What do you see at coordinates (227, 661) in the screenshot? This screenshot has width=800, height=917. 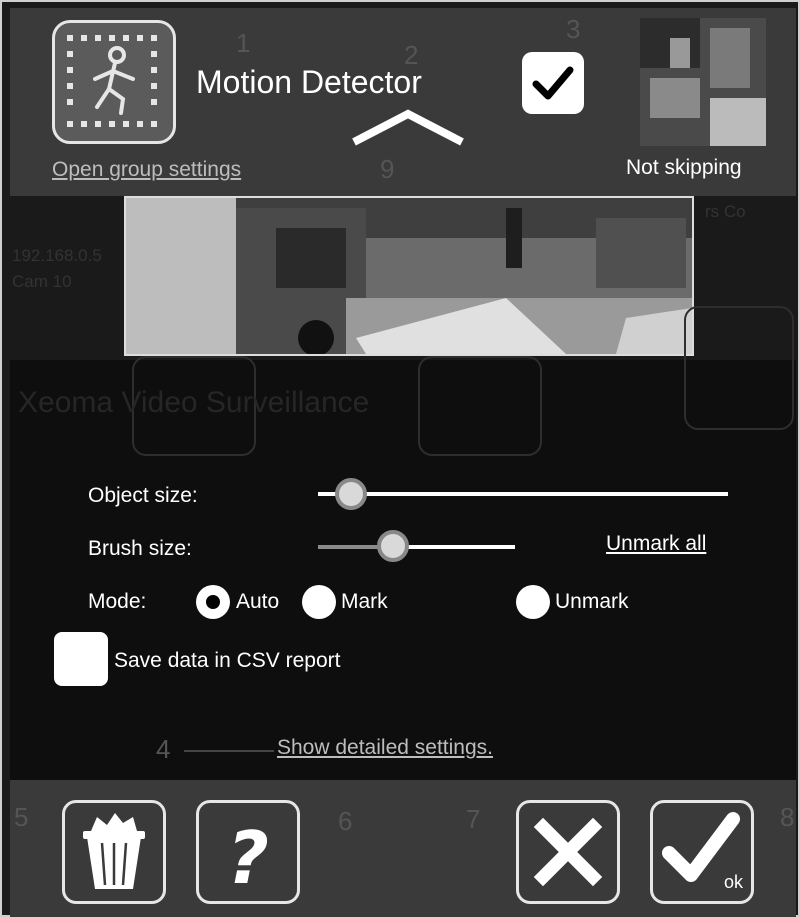 I see `csv-report-label: Save data in CSV report` at bounding box center [227, 661].